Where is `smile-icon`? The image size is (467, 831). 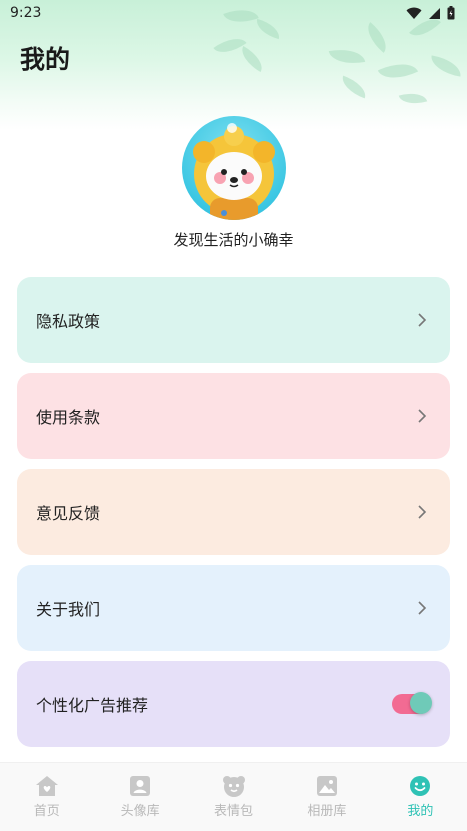 smile-icon is located at coordinates (420, 786).